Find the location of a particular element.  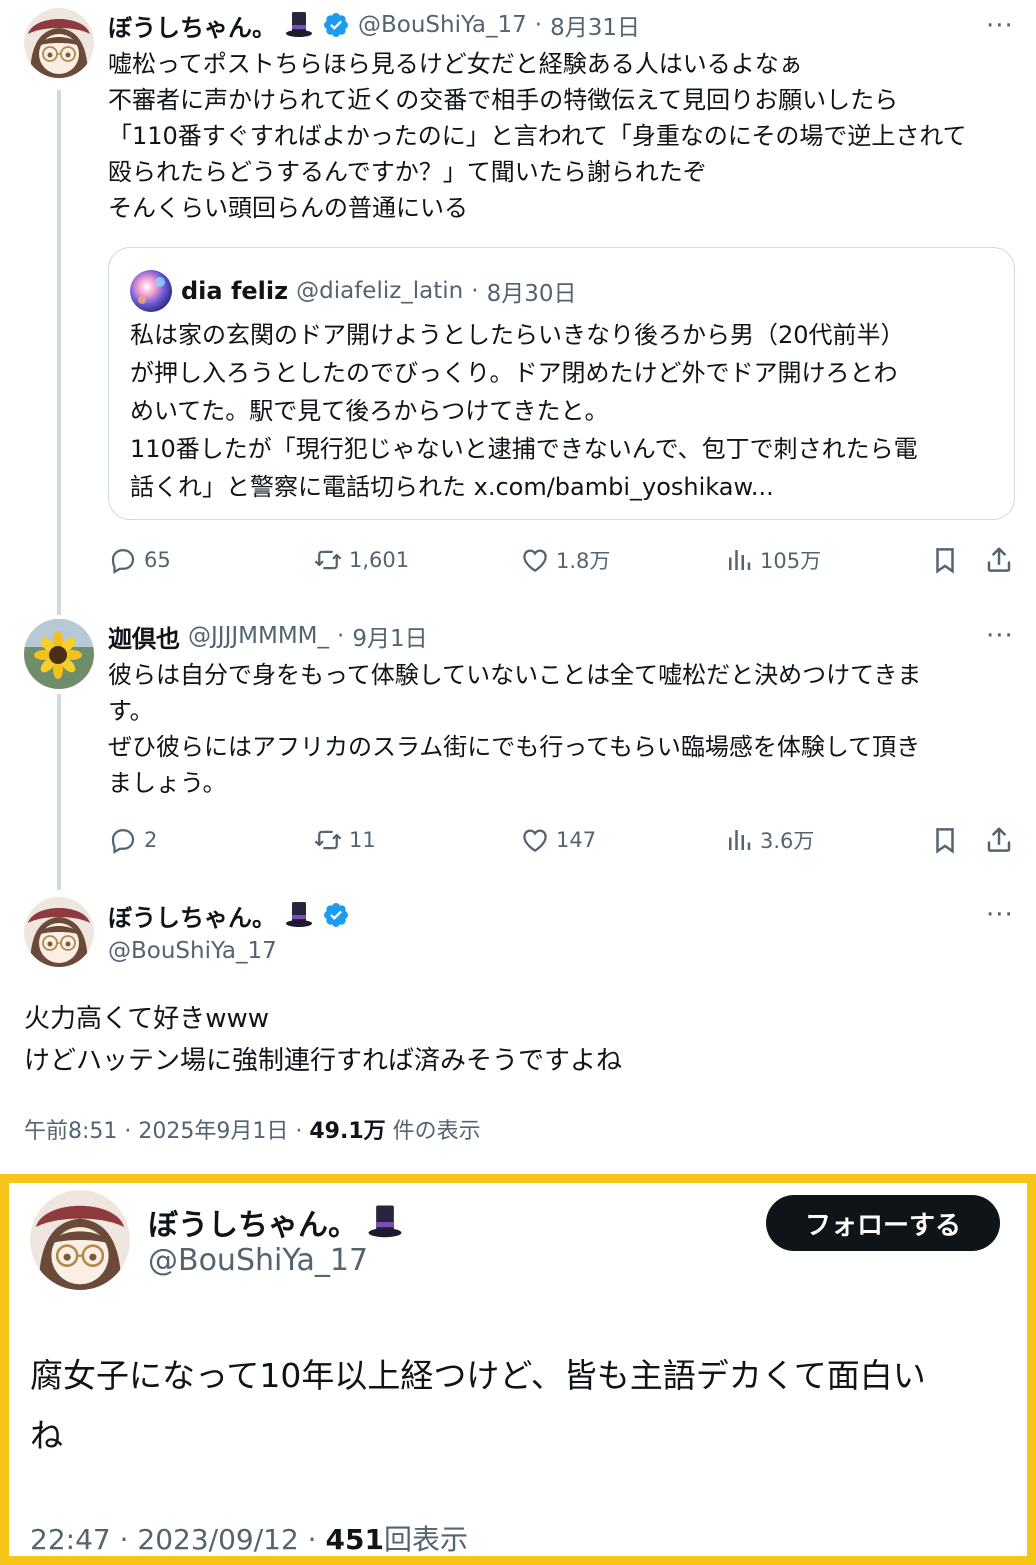

action-bar: 2 11 147 3.6万 is located at coordinates (564, 840).